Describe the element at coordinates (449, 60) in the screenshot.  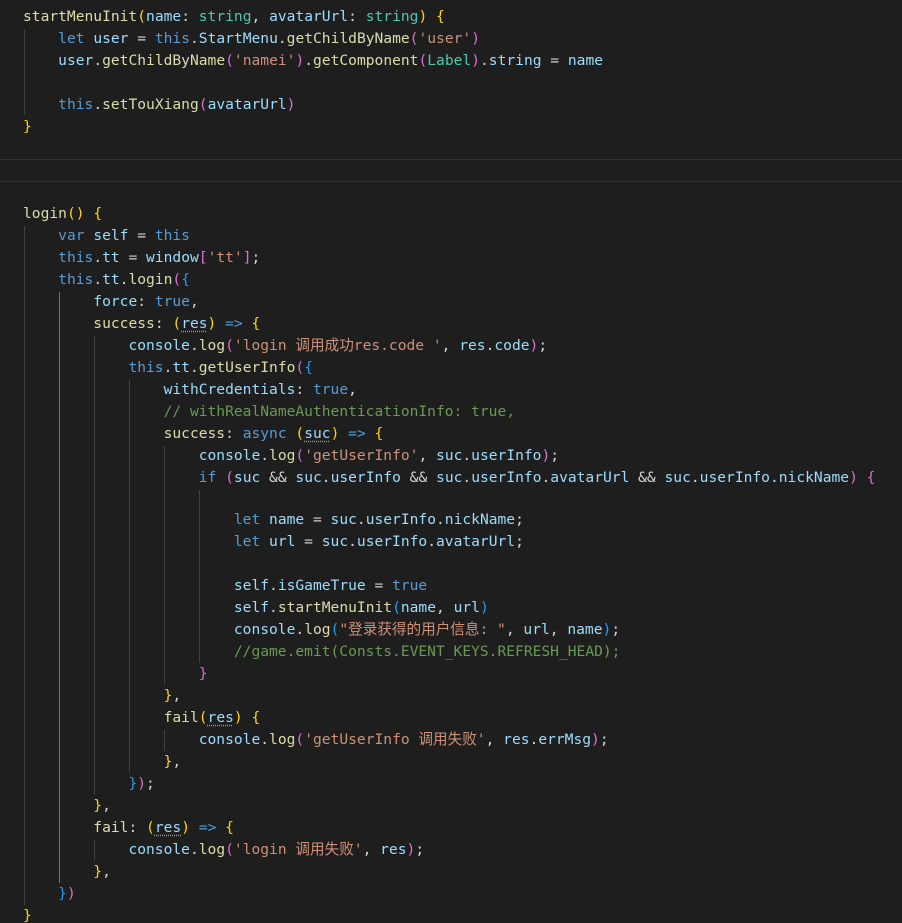
I see `code-token: Label` at that location.